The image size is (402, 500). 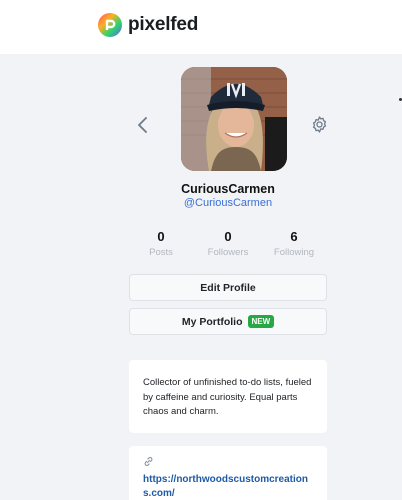 I want to click on stat-posts-value: 0, so click(x=161, y=236).